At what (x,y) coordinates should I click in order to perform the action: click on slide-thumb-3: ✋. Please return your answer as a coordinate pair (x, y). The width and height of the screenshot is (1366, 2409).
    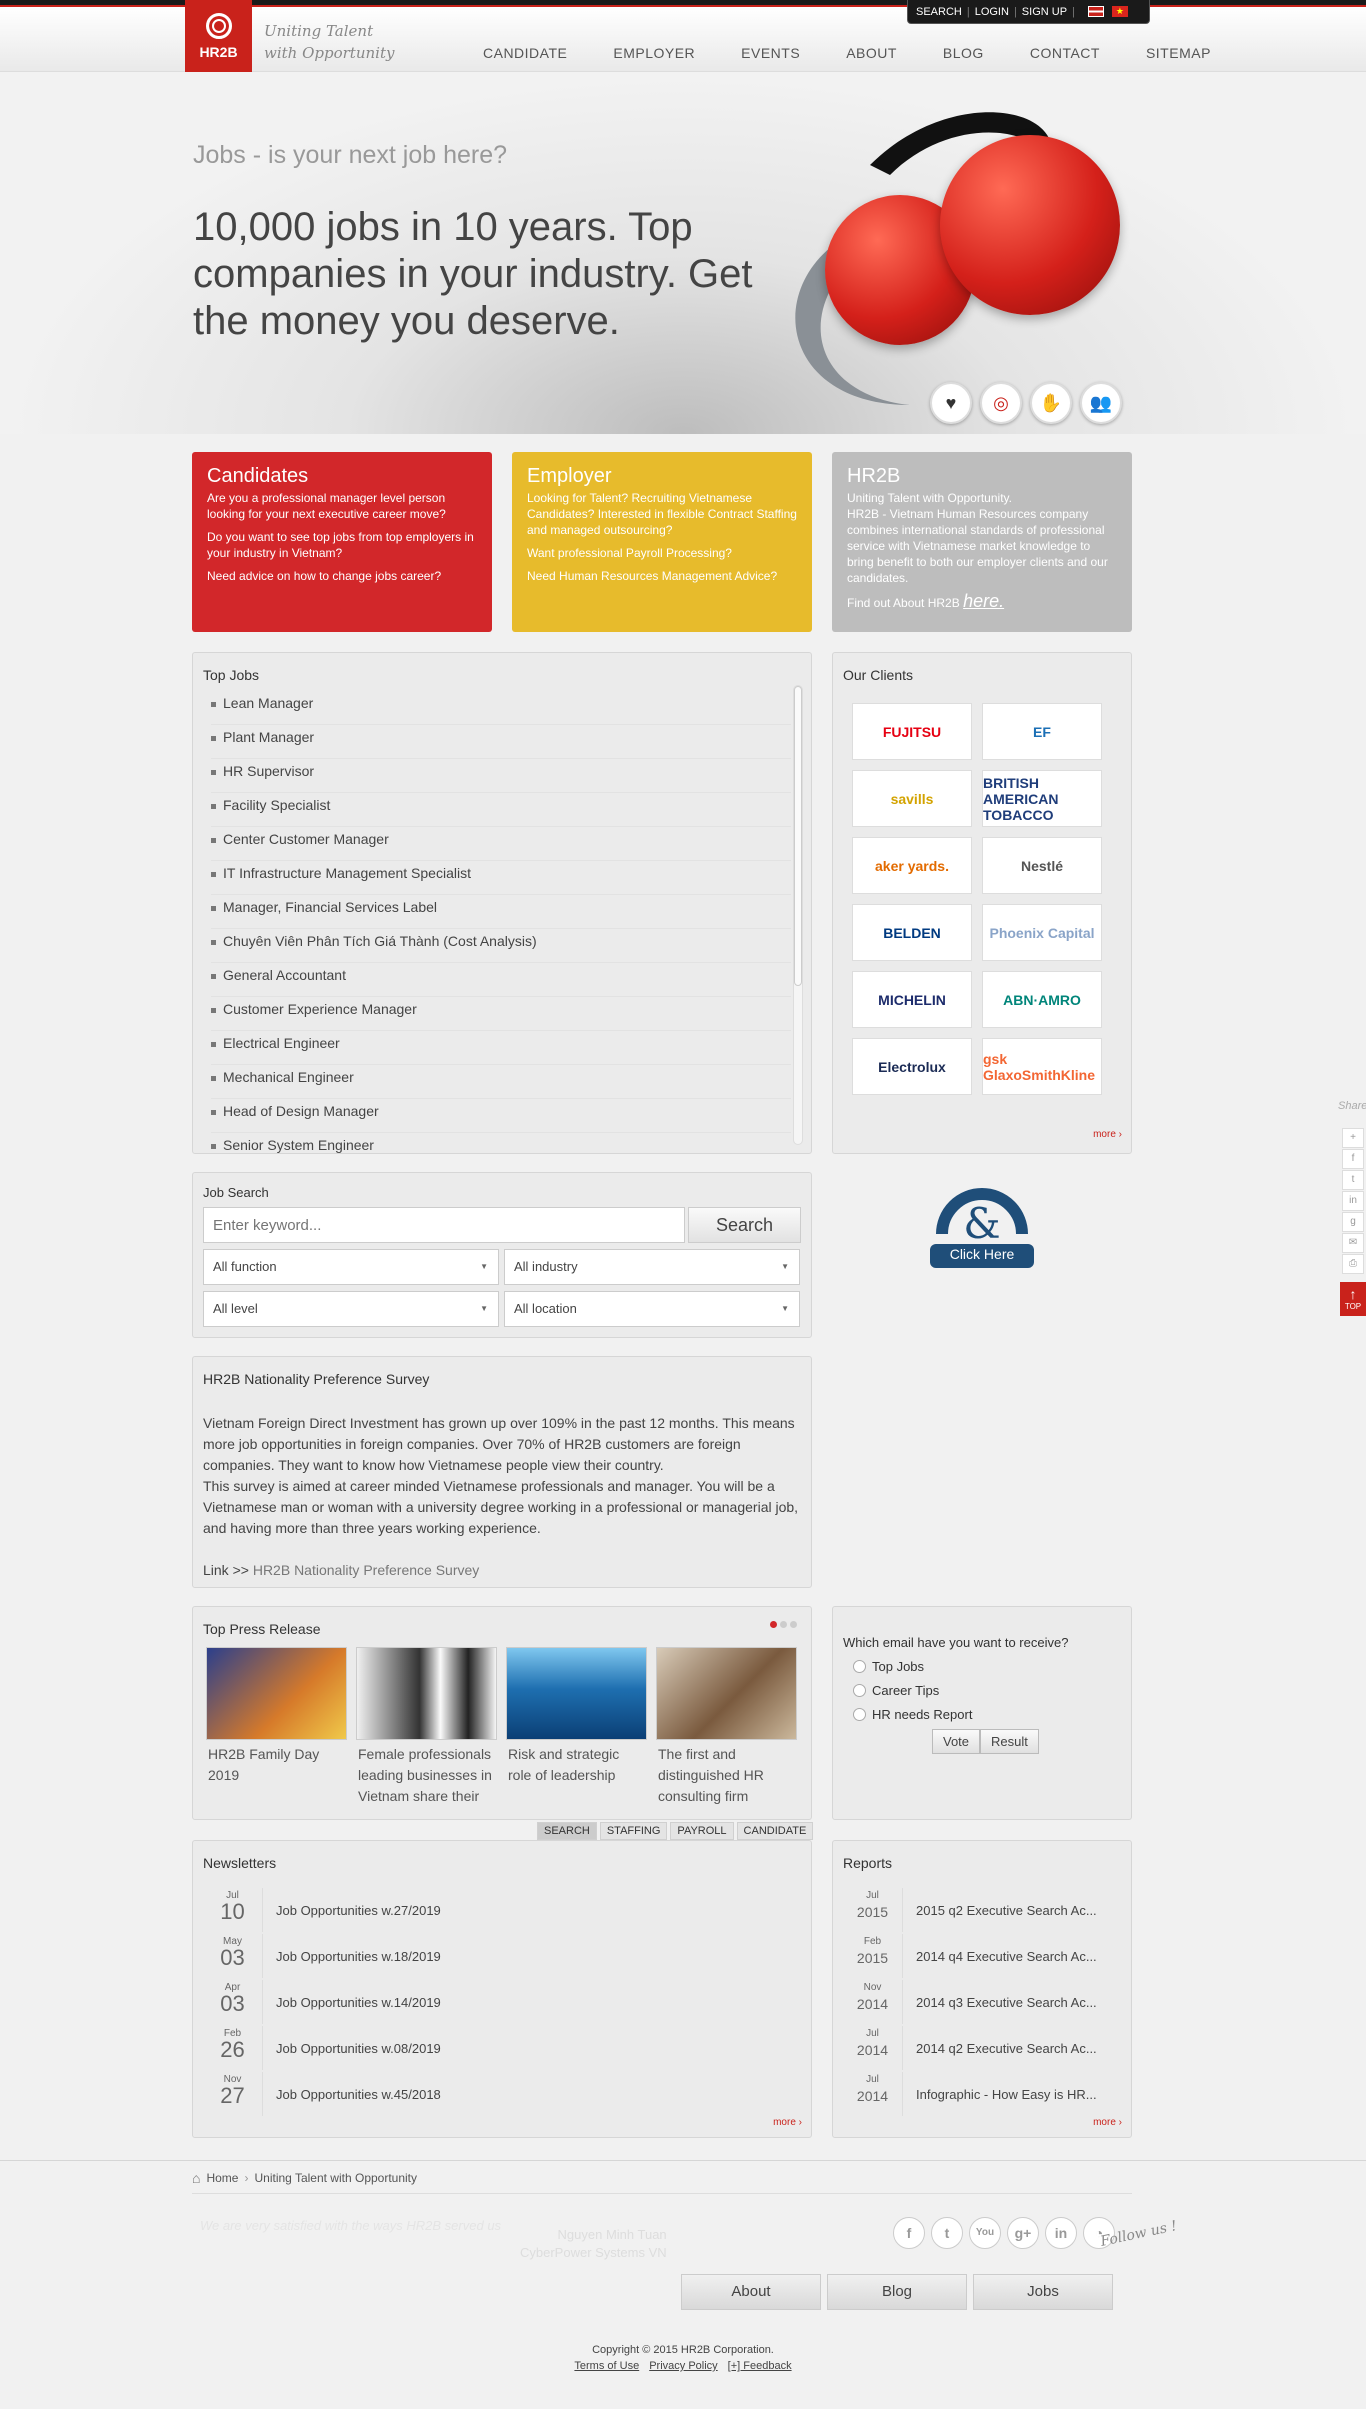
    Looking at the image, I should click on (1051, 403).